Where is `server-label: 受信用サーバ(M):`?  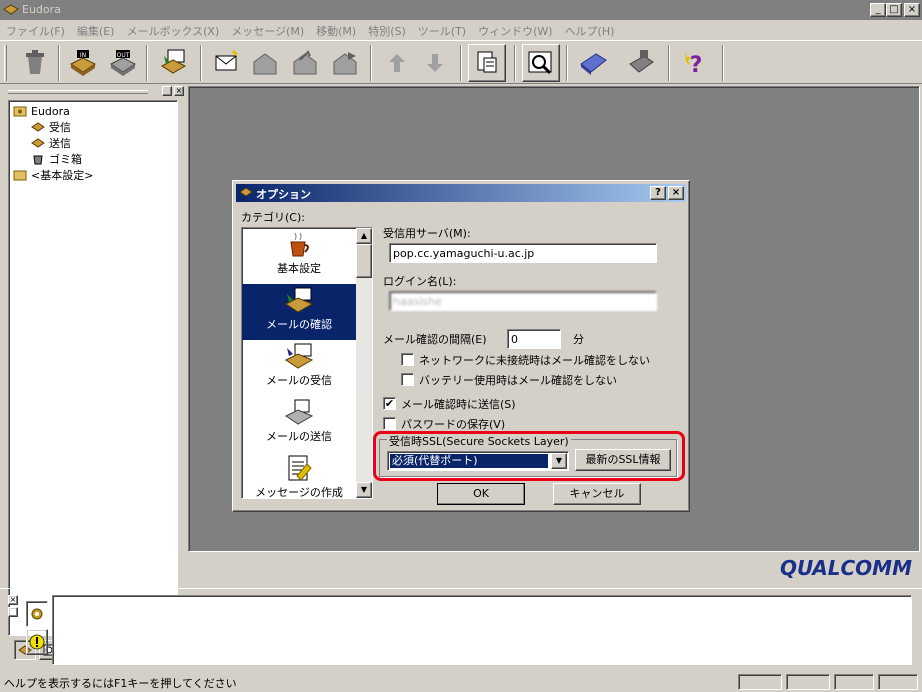 server-label: 受信用サーバ(M): is located at coordinates (427, 233).